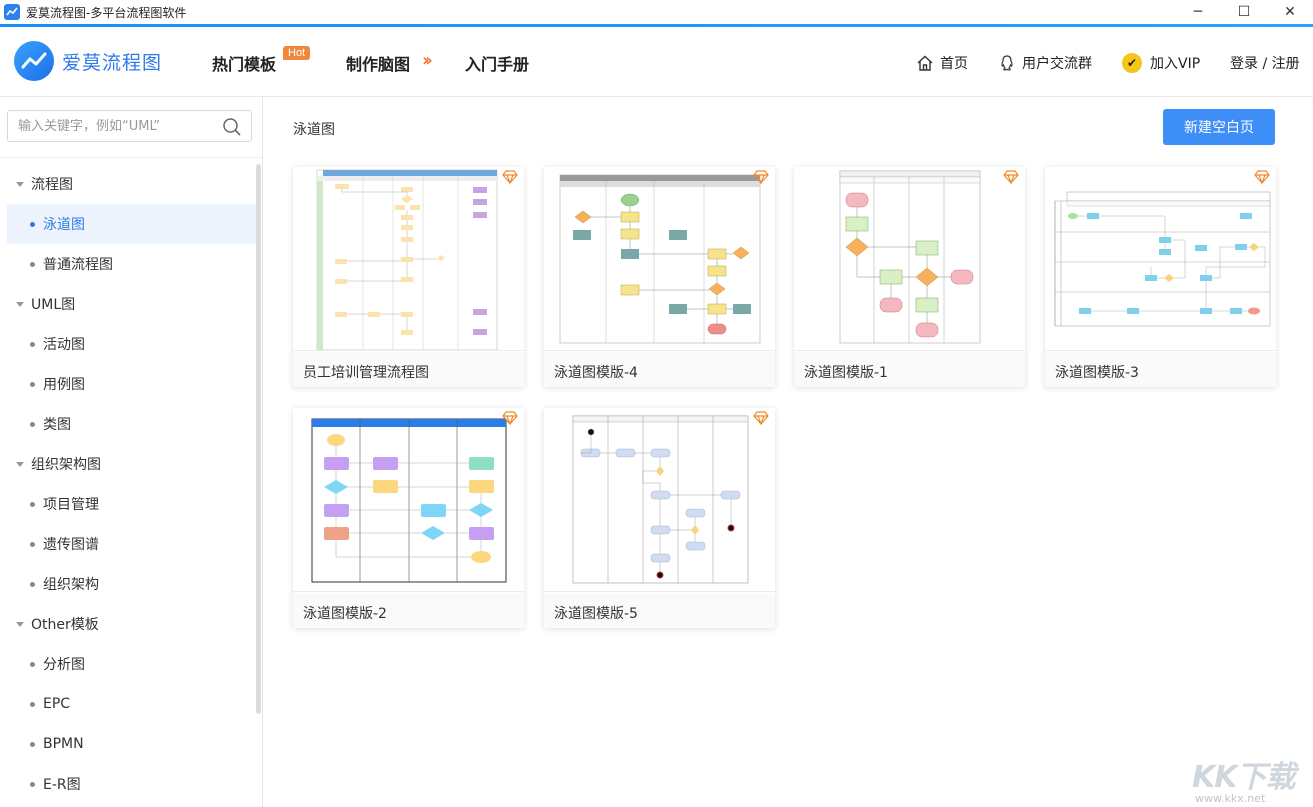 This screenshot has height=807, width=1313. I want to click on template-card: 泳道图模版-1, so click(909, 277).